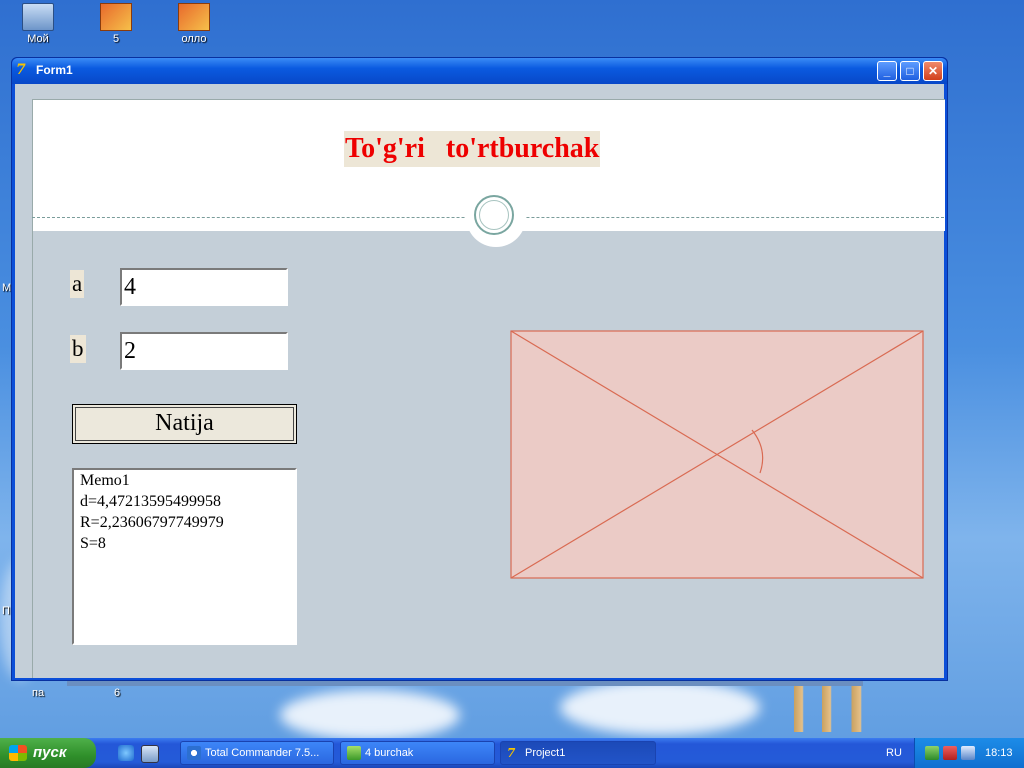 The width and height of the screenshot is (1024, 768). I want to click on maximize-icon: □, so click(910, 71).